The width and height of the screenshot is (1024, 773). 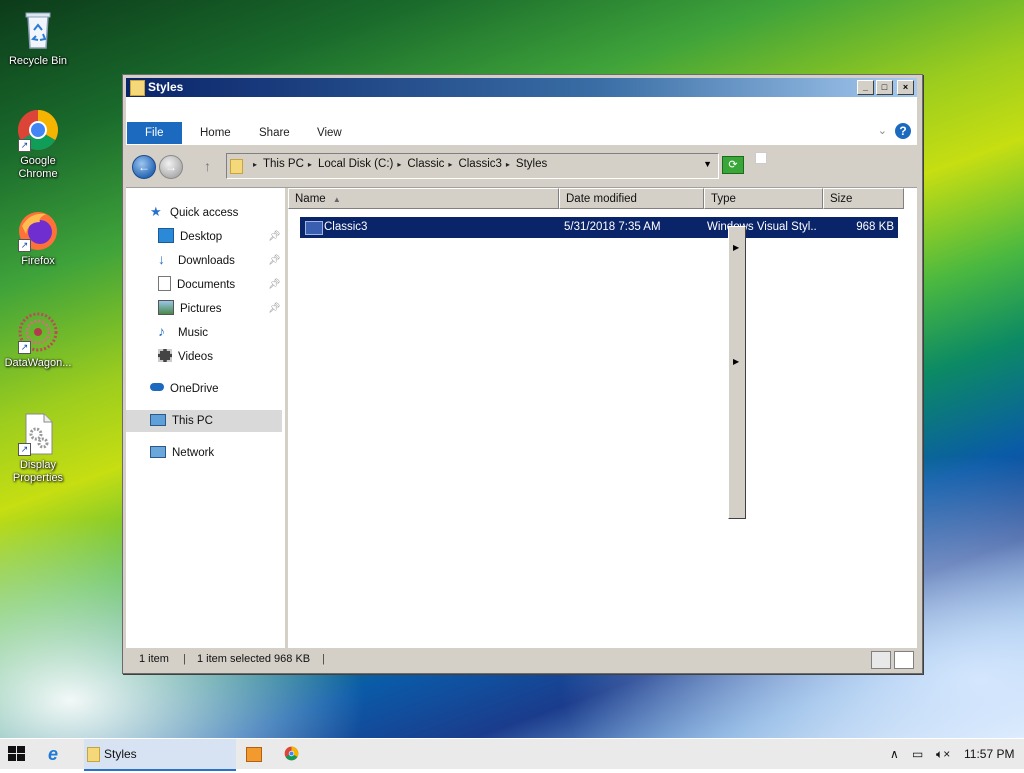 I want to click on computer-icon, so click(x=158, y=419).